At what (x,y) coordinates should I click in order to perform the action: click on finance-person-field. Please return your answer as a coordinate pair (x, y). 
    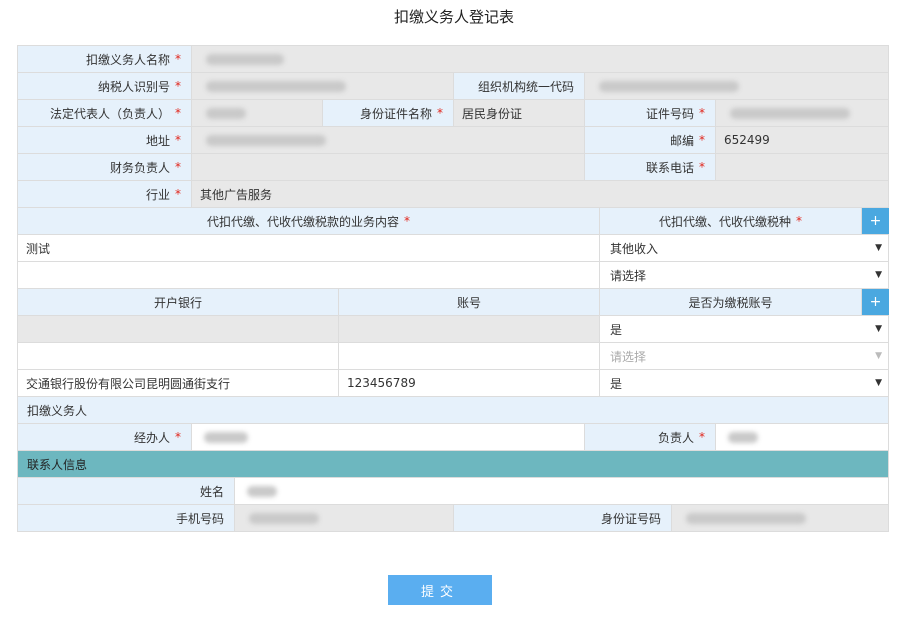
    Looking at the image, I should click on (388, 167).